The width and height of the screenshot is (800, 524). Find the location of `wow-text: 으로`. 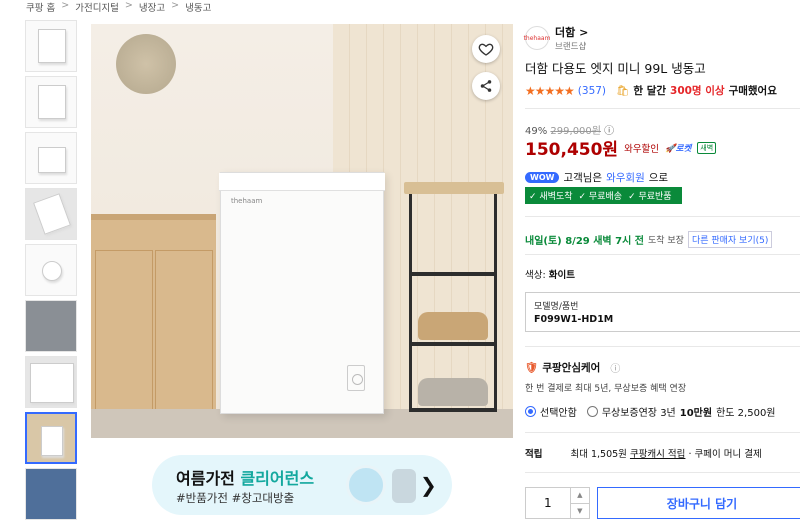

wow-text: 으로 is located at coordinates (658, 178).